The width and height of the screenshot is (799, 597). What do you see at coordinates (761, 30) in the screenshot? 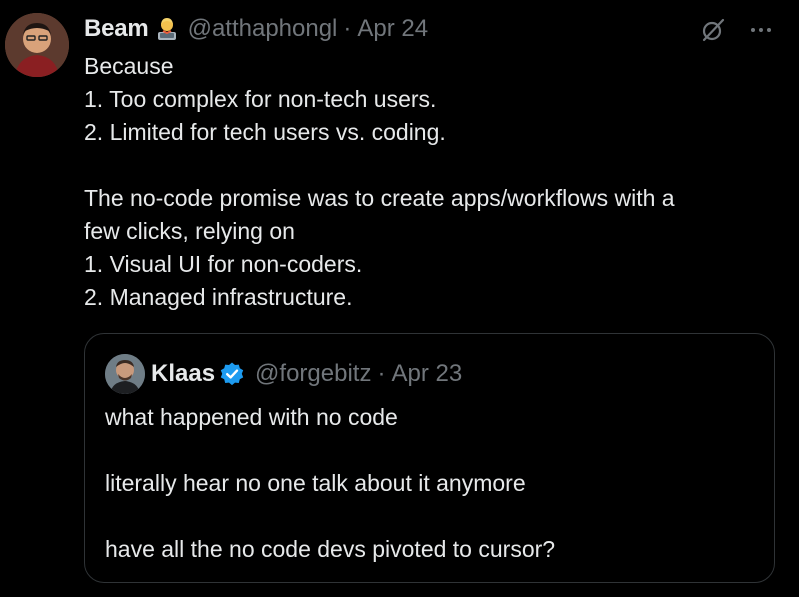
I see `more-options-icon` at bounding box center [761, 30].